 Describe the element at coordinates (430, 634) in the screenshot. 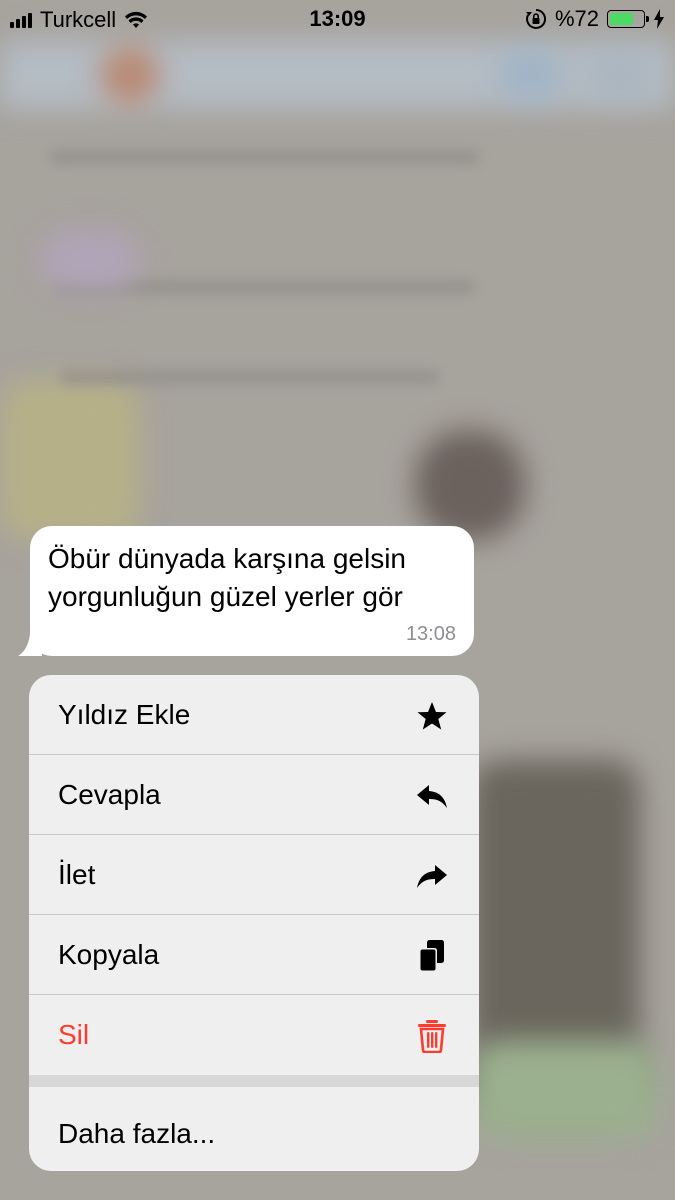

I see `message-timestamp: 13:08` at that location.